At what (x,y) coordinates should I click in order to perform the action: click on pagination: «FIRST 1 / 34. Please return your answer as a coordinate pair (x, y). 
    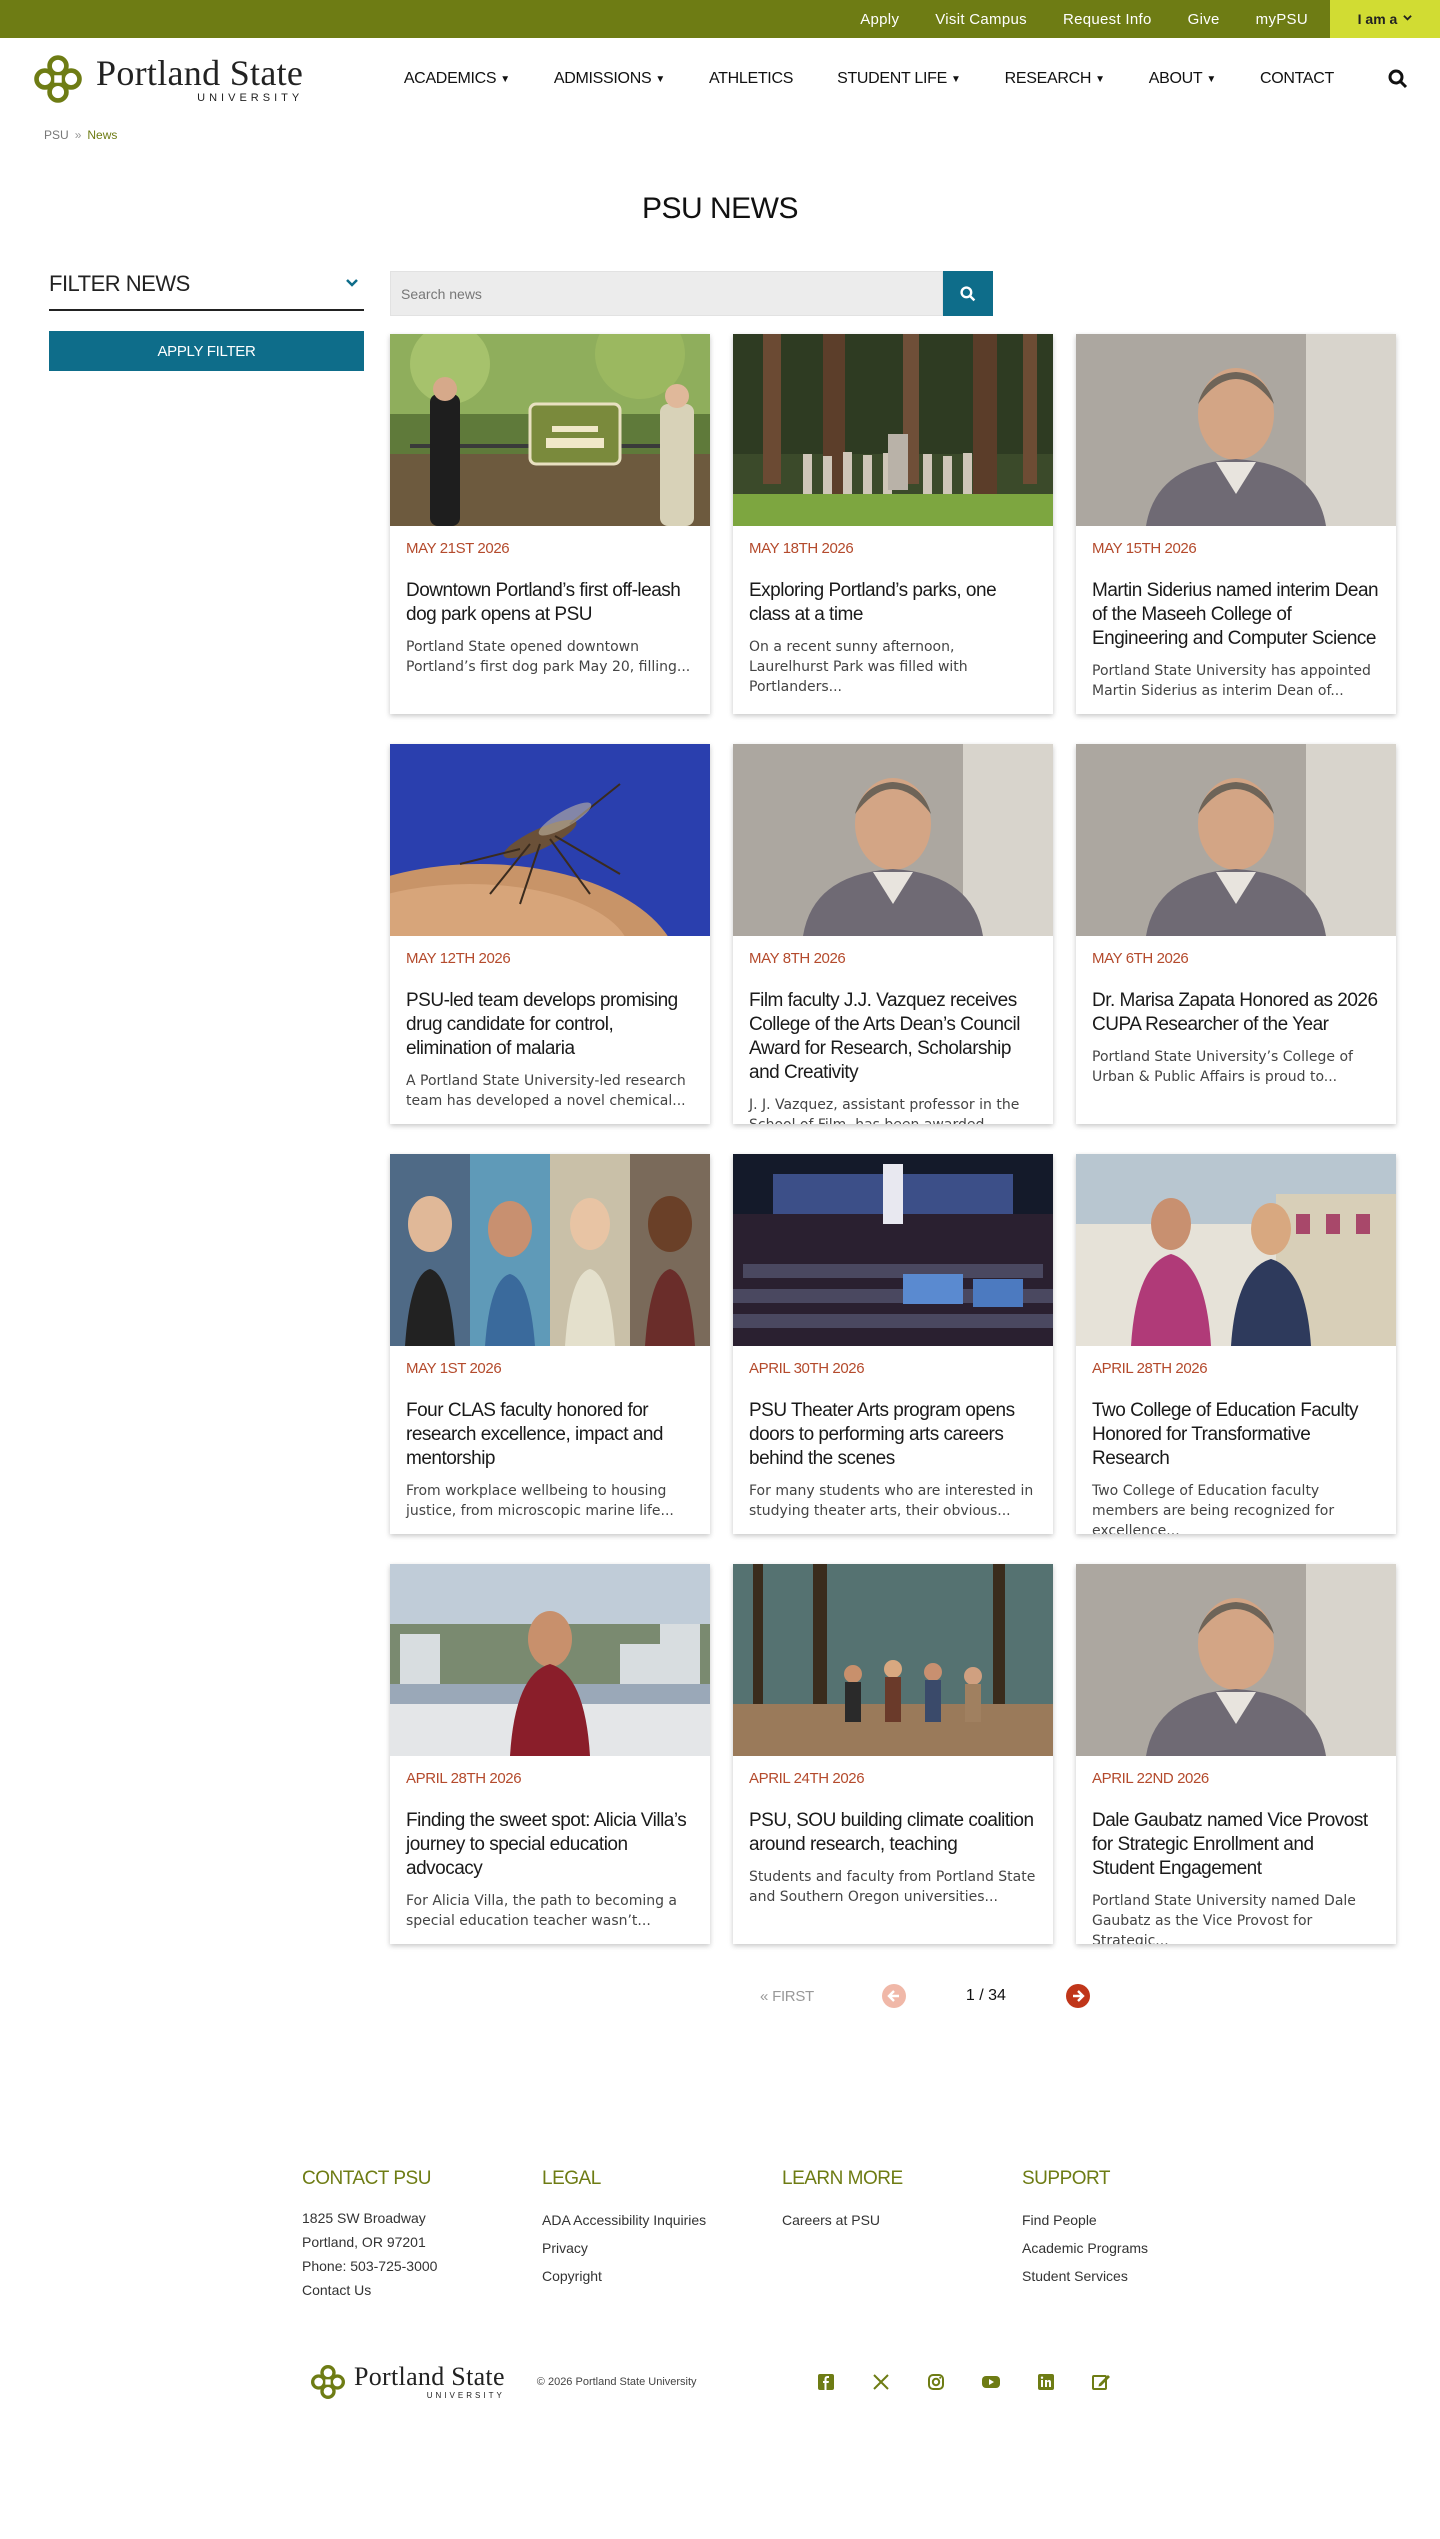
    Looking at the image, I should click on (895, 1996).